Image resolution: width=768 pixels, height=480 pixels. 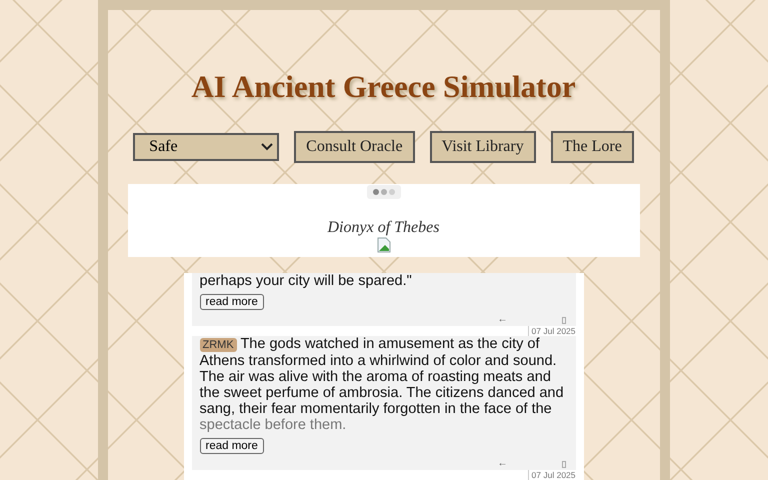 What do you see at coordinates (382, 384) in the screenshot?
I see `post-text: ZRMK The gods watched in amusement as the city of Athens transformed into a whirlwind of color and sound. The air was alive with the aroma of roasting meats and the sweet perfume of ambrosia. The citizens danced and sang, their fear momentarily forgotten in the face of the spectacle before them.` at bounding box center [382, 384].